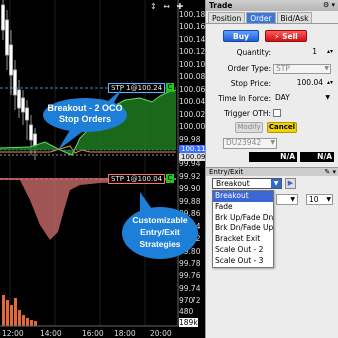  What do you see at coordinates (272, 84) in the screenshot?
I see `stop-price-row: Stop Price: 100.04 ▴▾` at bounding box center [272, 84].